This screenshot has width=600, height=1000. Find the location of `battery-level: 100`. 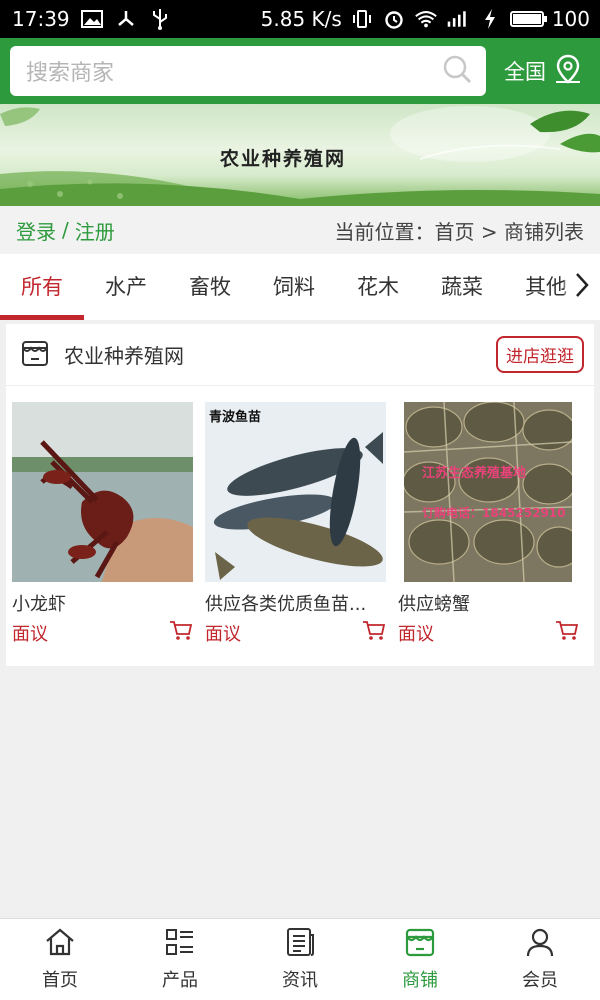

battery-level: 100 is located at coordinates (570, 19).